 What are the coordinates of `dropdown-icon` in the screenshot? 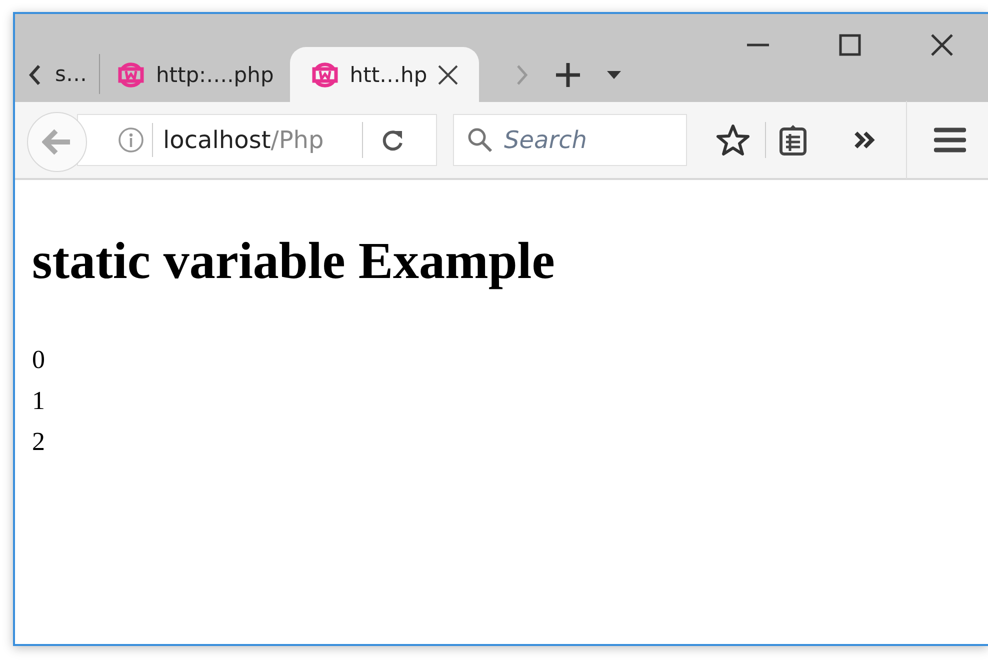 It's located at (614, 74).